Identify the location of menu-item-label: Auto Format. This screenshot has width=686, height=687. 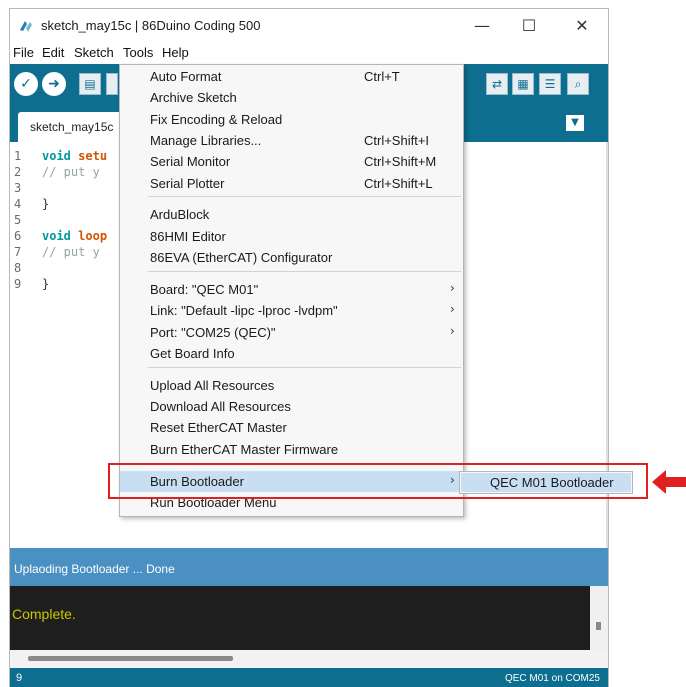
(186, 76).